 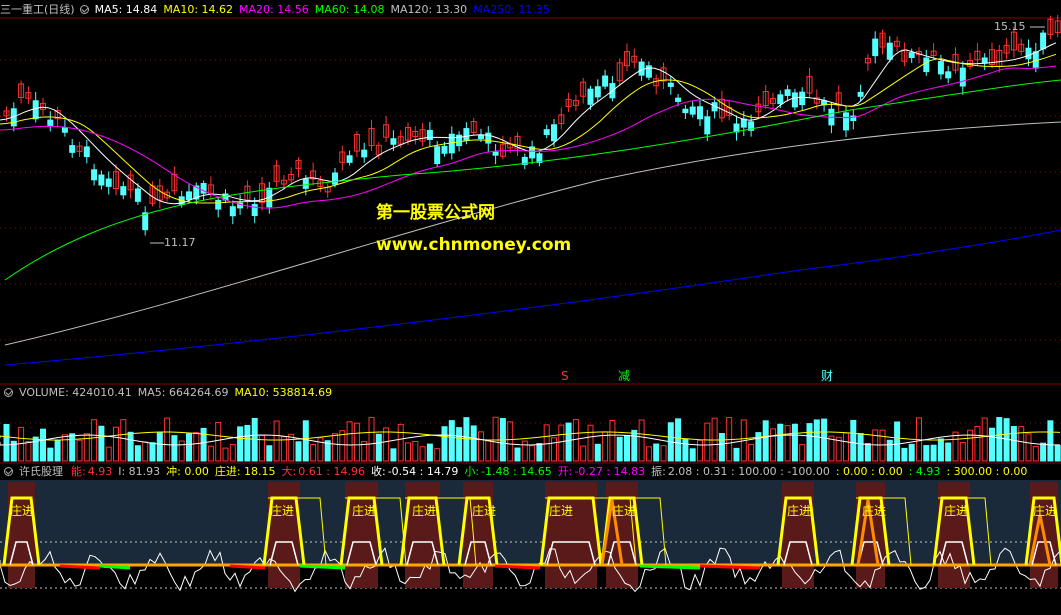 I want to click on ma5-value: MA5: 14.84, so click(x=126, y=9).